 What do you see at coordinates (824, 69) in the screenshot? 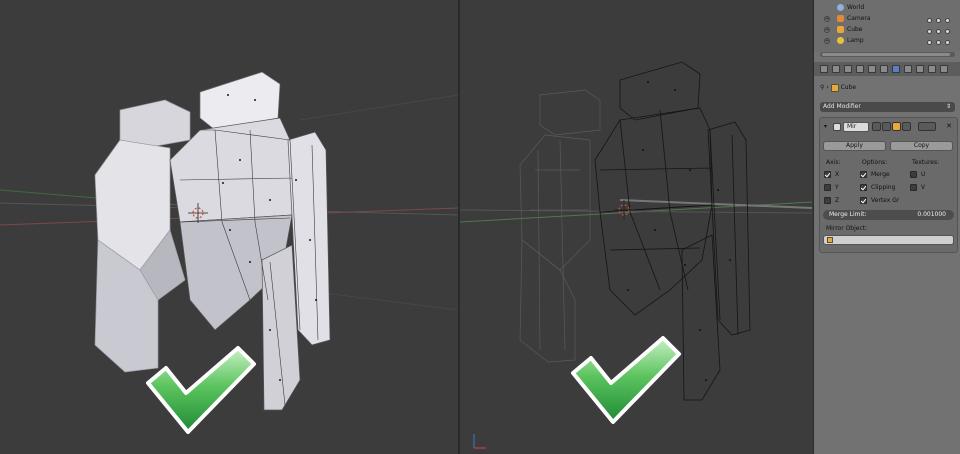
I see `render-tab-icon` at bounding box center [824, 69].